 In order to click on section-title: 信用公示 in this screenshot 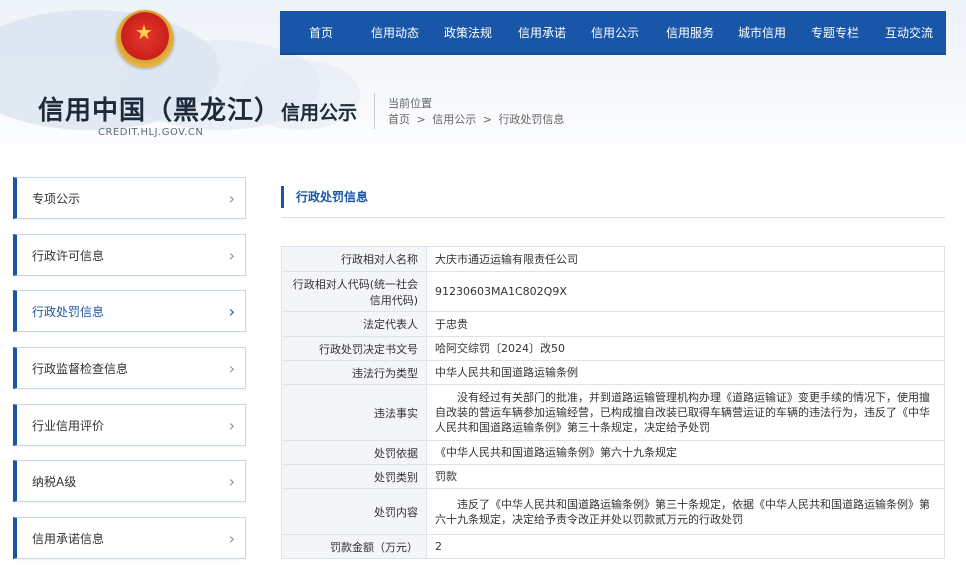, I will do `click(319, 113)`.